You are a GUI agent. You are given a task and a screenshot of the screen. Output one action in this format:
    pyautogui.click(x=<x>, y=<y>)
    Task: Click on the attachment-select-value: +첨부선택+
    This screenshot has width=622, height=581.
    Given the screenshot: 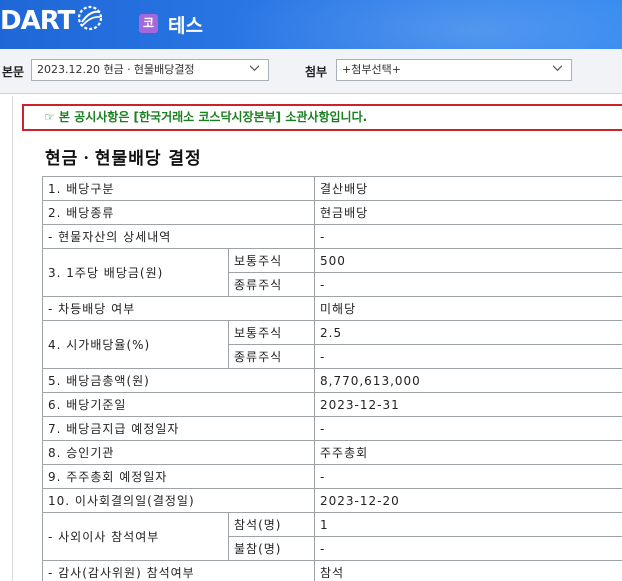 What is the action you would take?
    pyautogui.click(x=371, y=69)
    